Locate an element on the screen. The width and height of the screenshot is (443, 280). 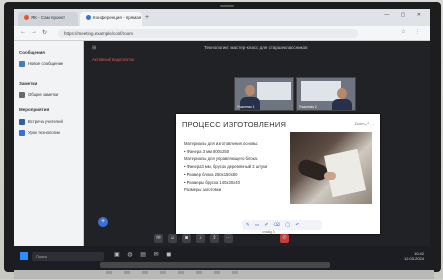
sidebar-section-events: Мероприятия is located at coordinates (34, 109).